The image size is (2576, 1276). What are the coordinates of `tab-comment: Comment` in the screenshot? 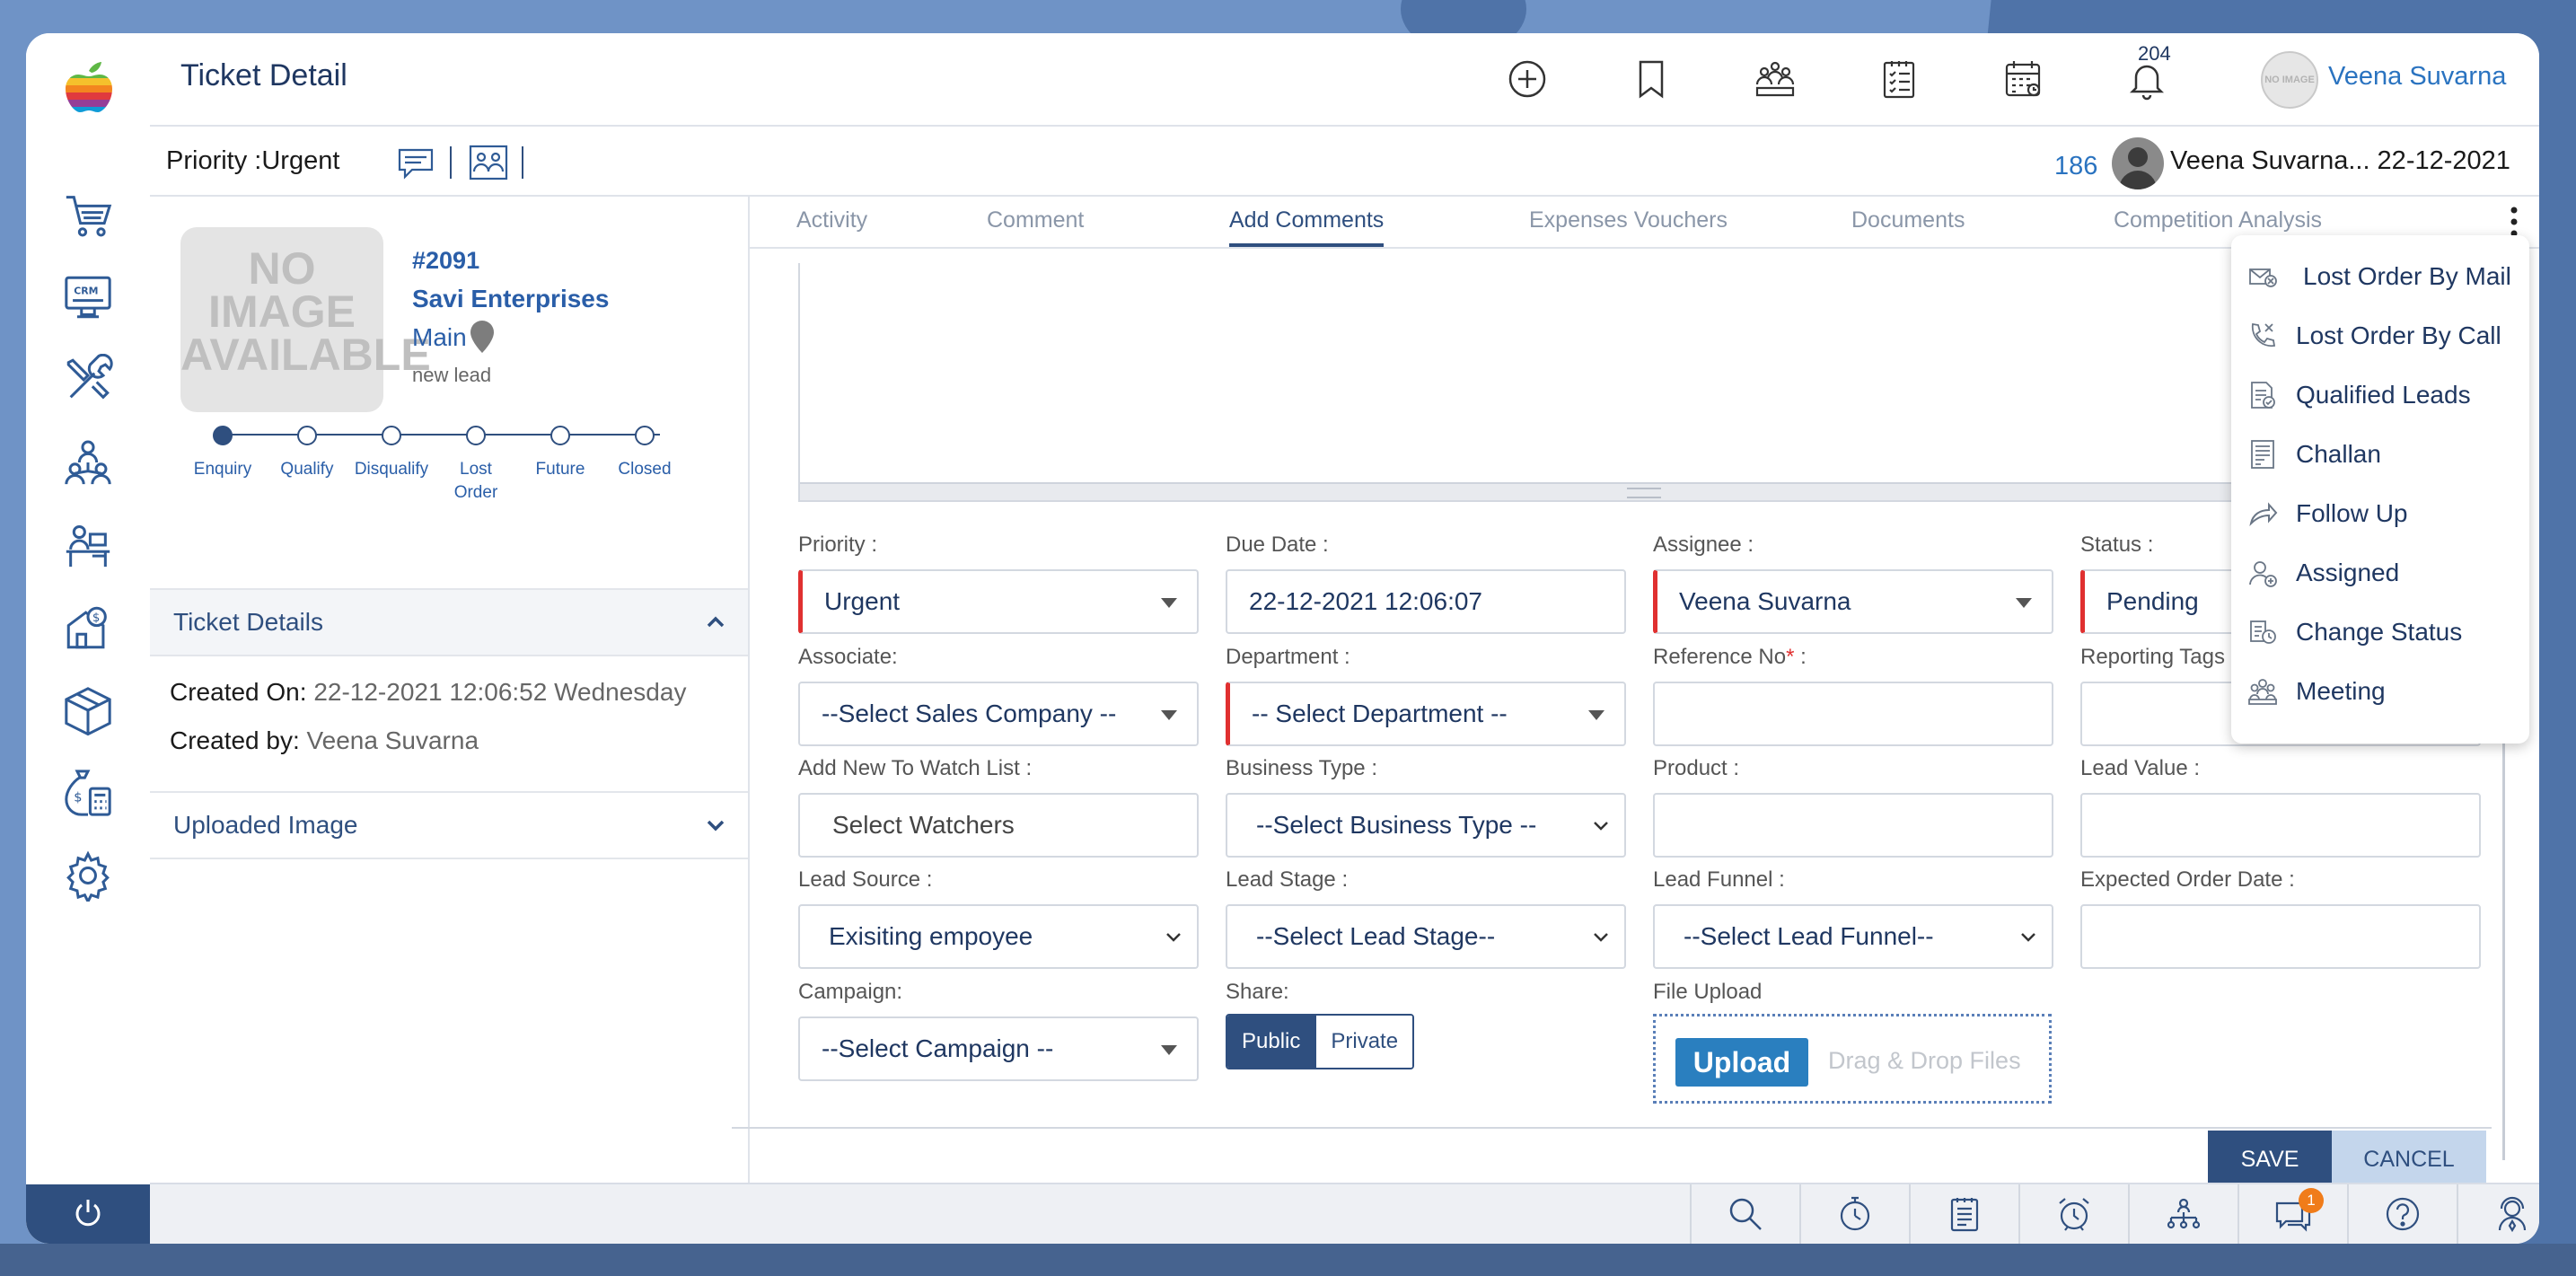 It's located at (1035, 220).